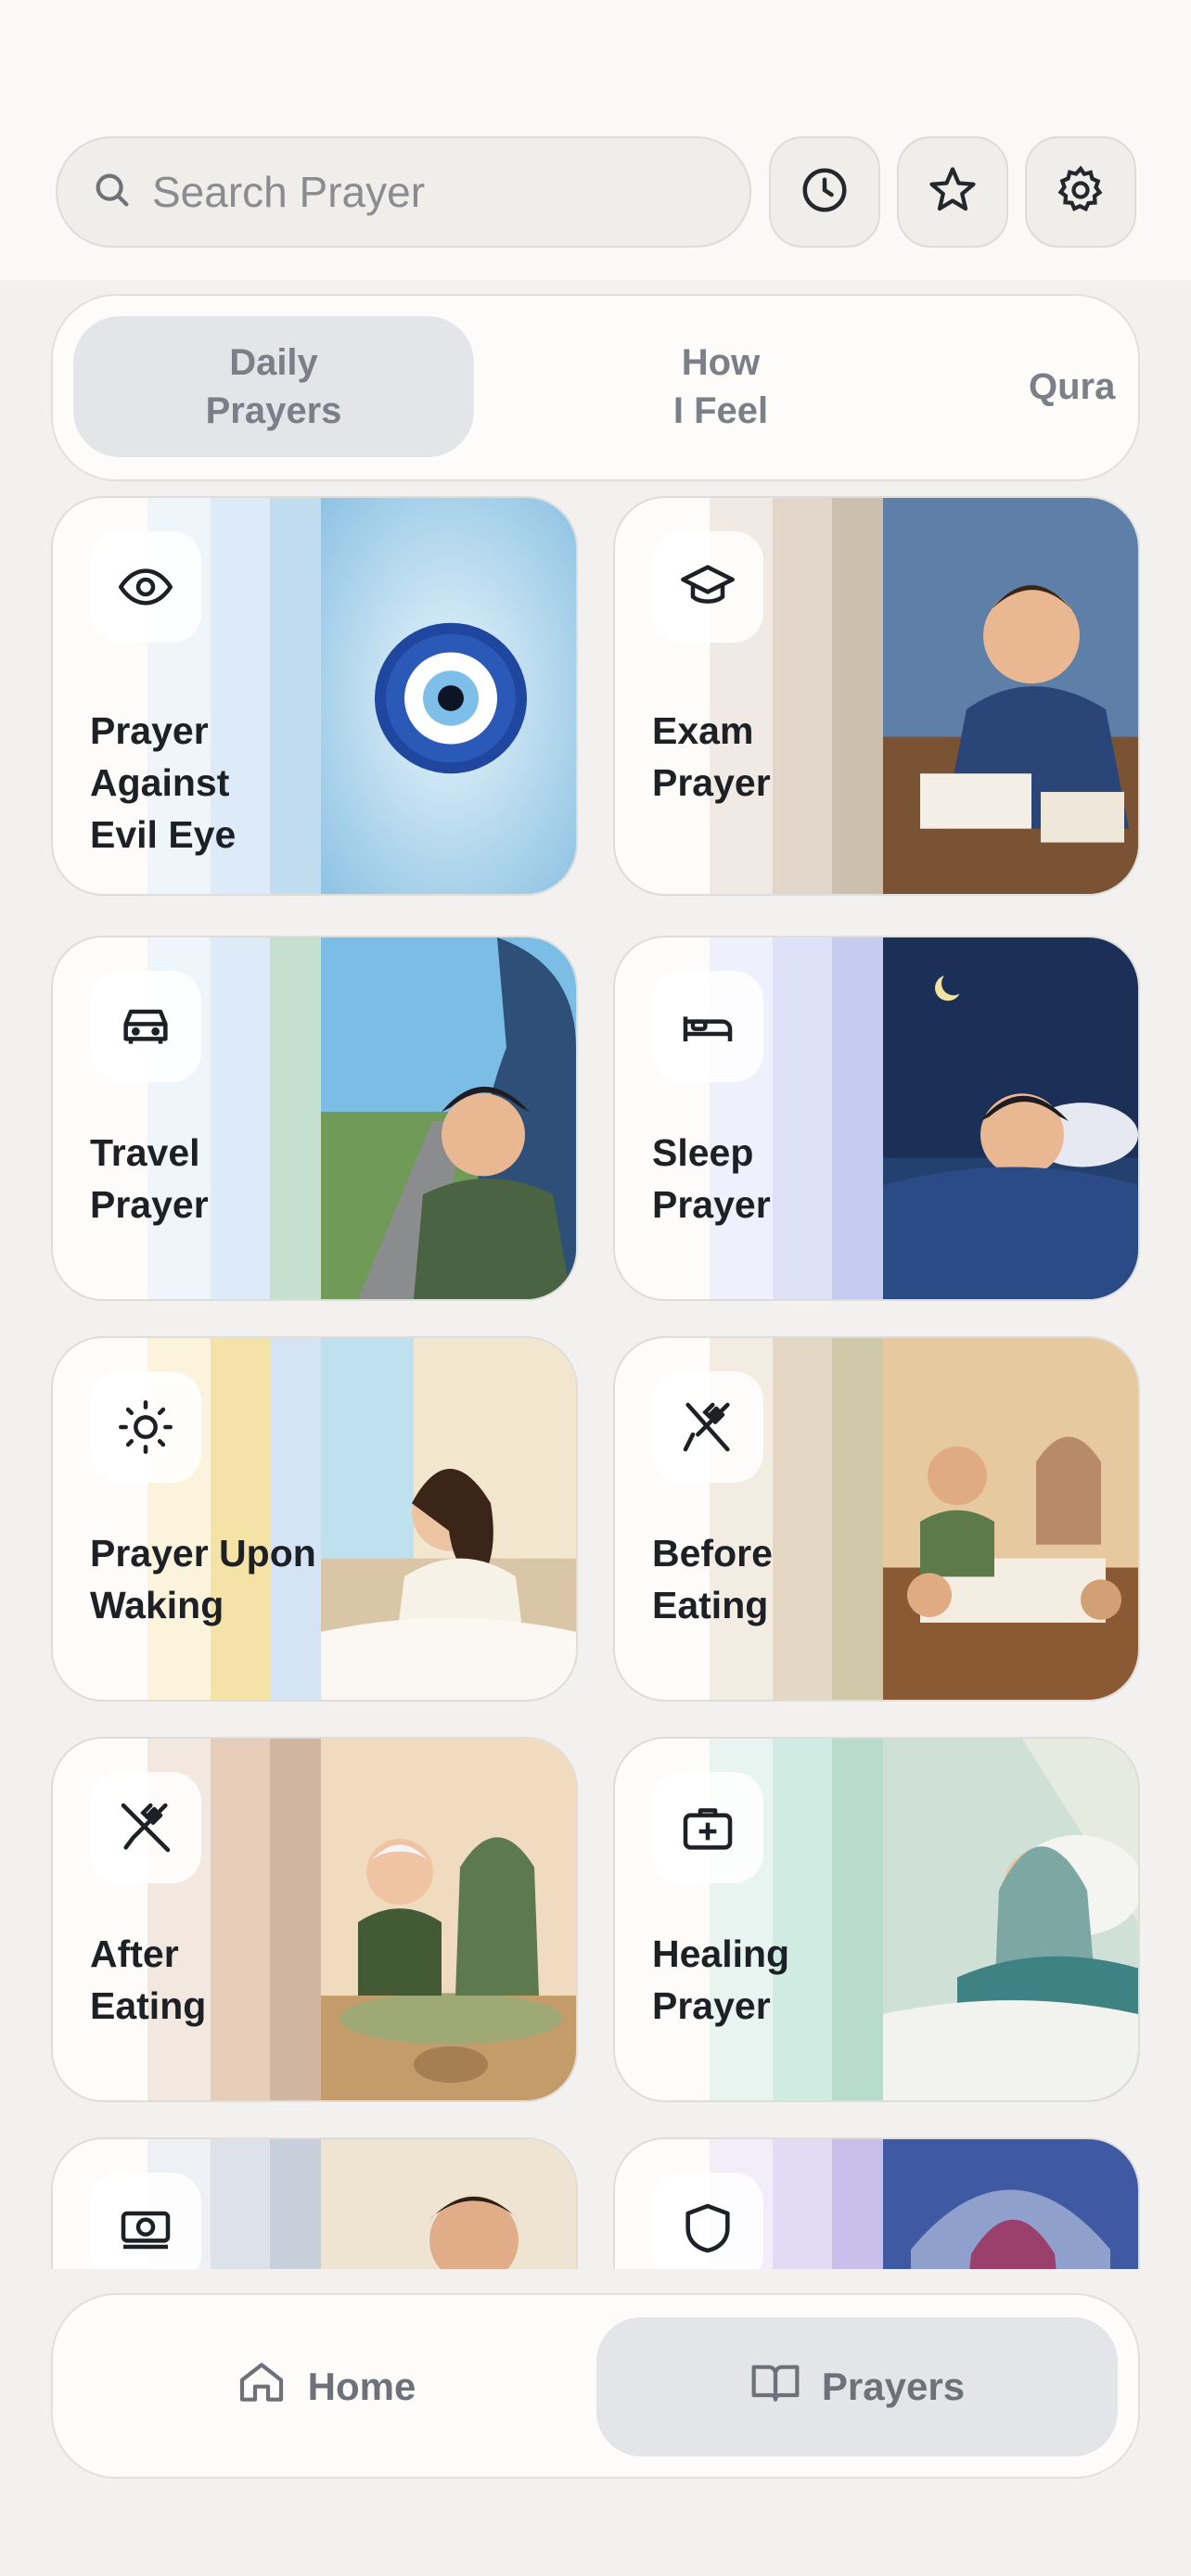 Image resolution: width=1191 pixels, height=2576 pixels. I want to click on prayer-card-after-eating: After Eating, so click(314, 1919).